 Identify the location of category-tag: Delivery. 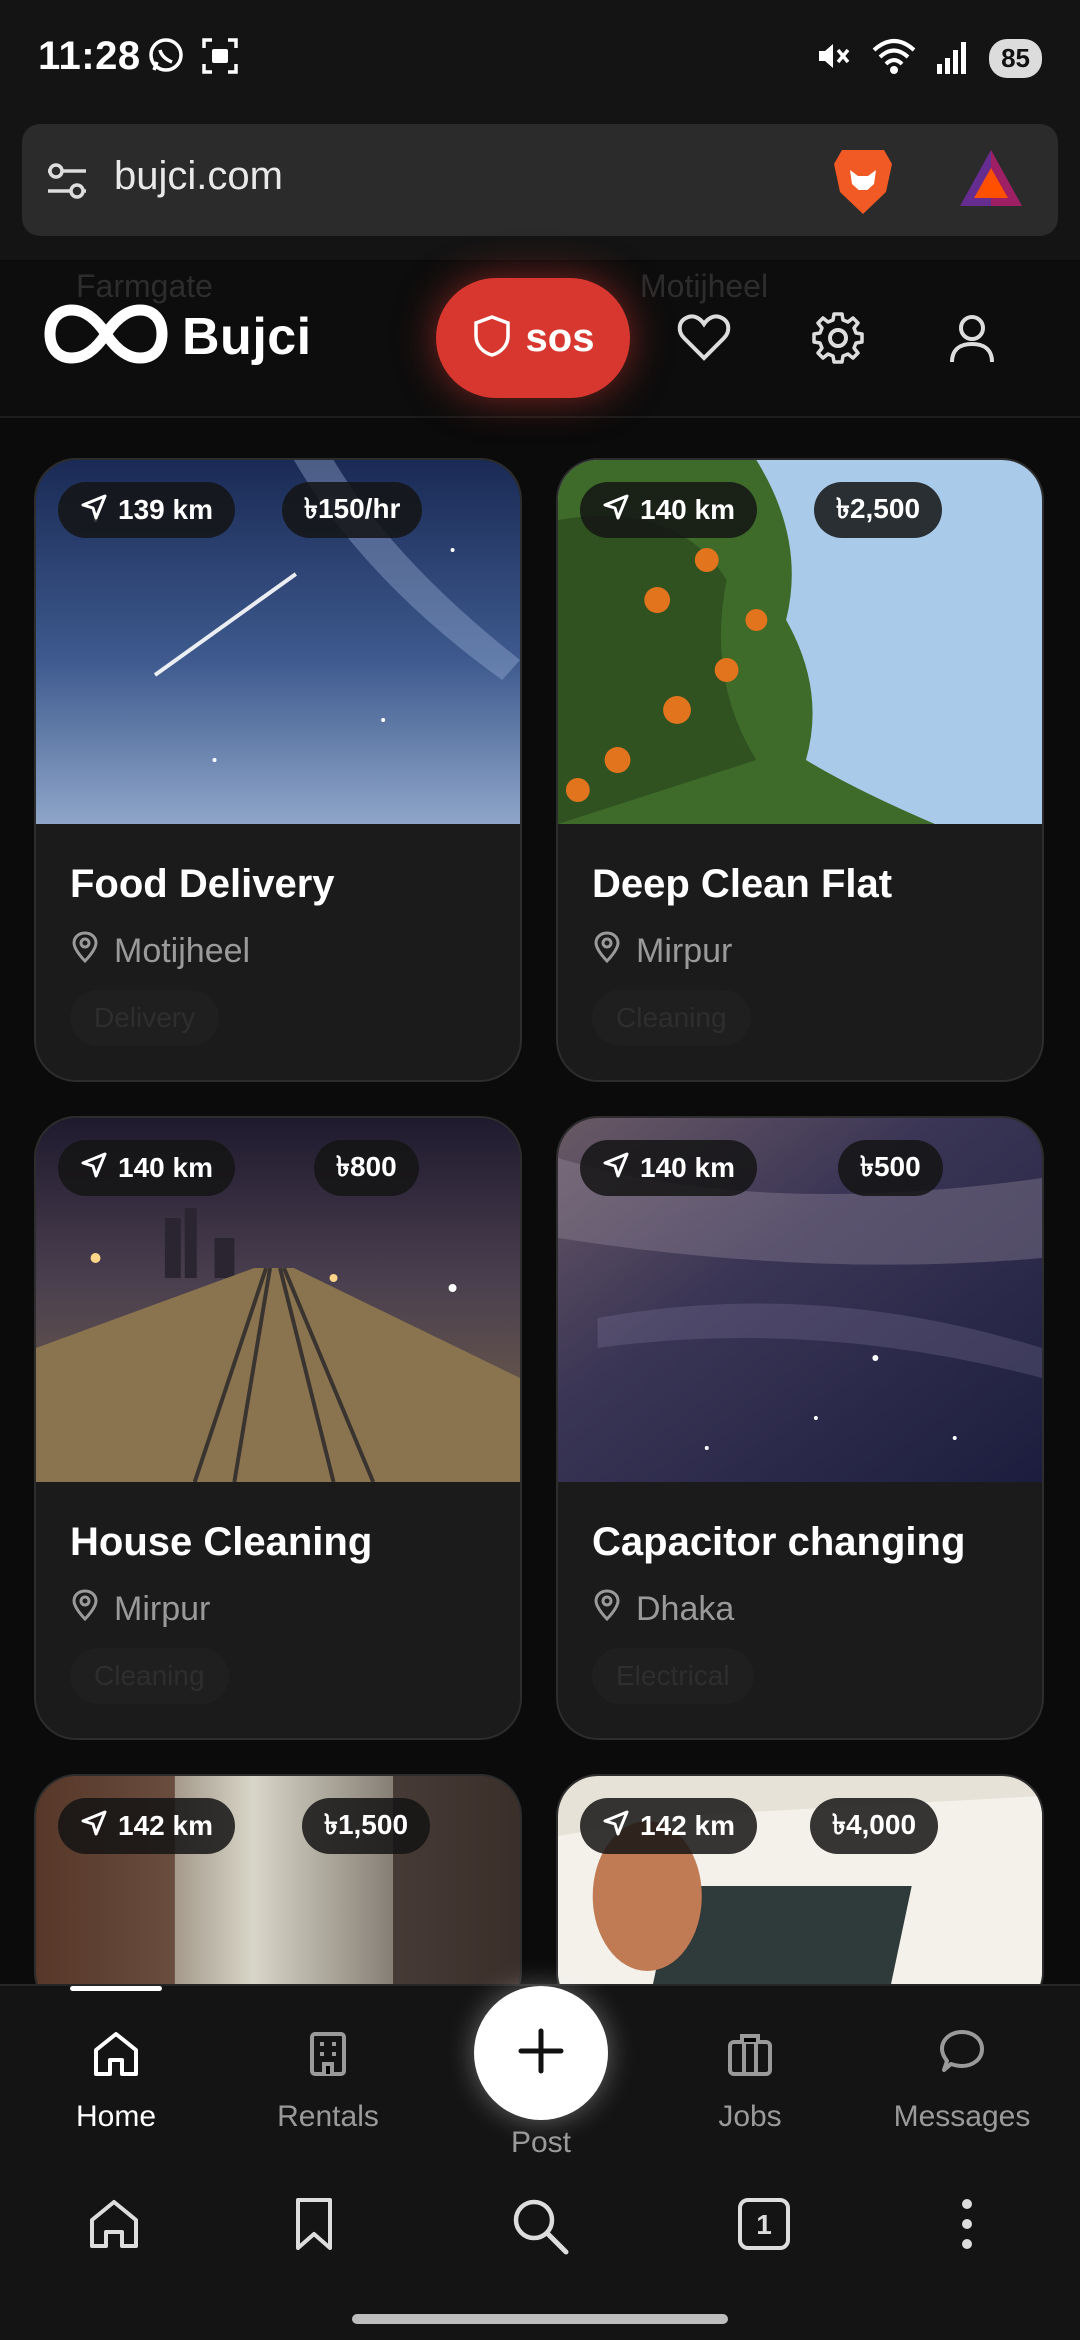
(145, 1018).